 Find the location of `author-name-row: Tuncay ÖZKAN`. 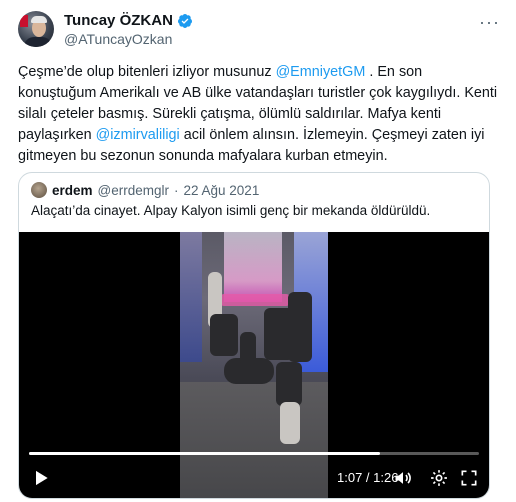

author-name-row: Tuncay ÖZKAN is located at coordinates (128, 20).